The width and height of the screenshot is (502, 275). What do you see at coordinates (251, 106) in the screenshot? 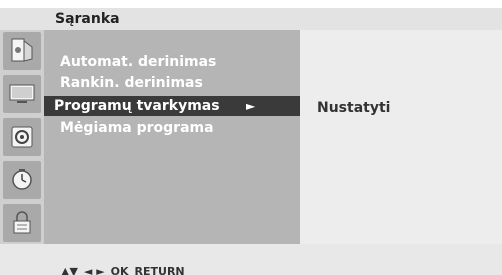
I see `arrow-right-icon: ►` at bounding box center [251, 106].